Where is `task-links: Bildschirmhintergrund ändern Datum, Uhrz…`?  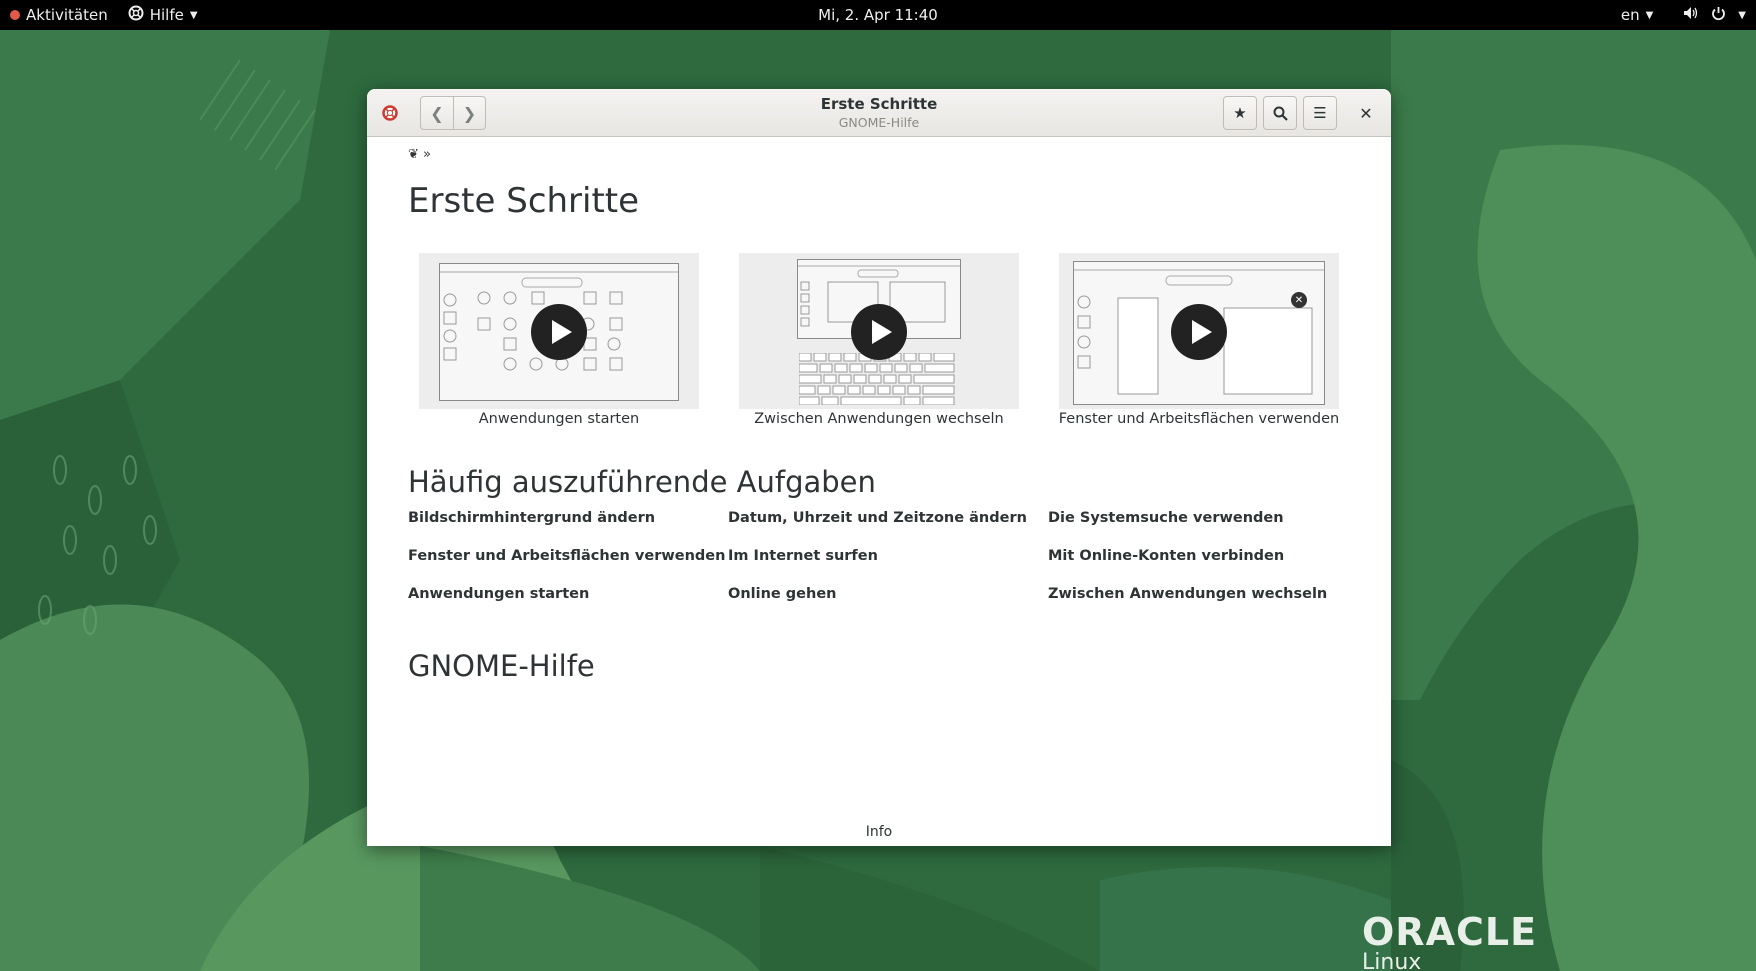
task-links: Bildschirmhintergrund ändern Datum, Uhrz… is located at coordinates (888, 556).